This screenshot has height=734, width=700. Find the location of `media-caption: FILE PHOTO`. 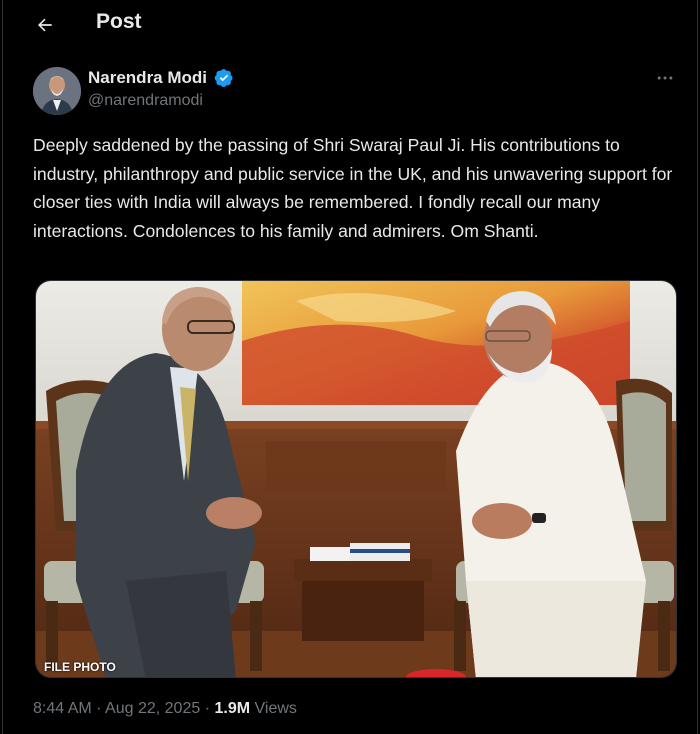

media-caption: FILE PHOTO is located at coordinates (80, 667).